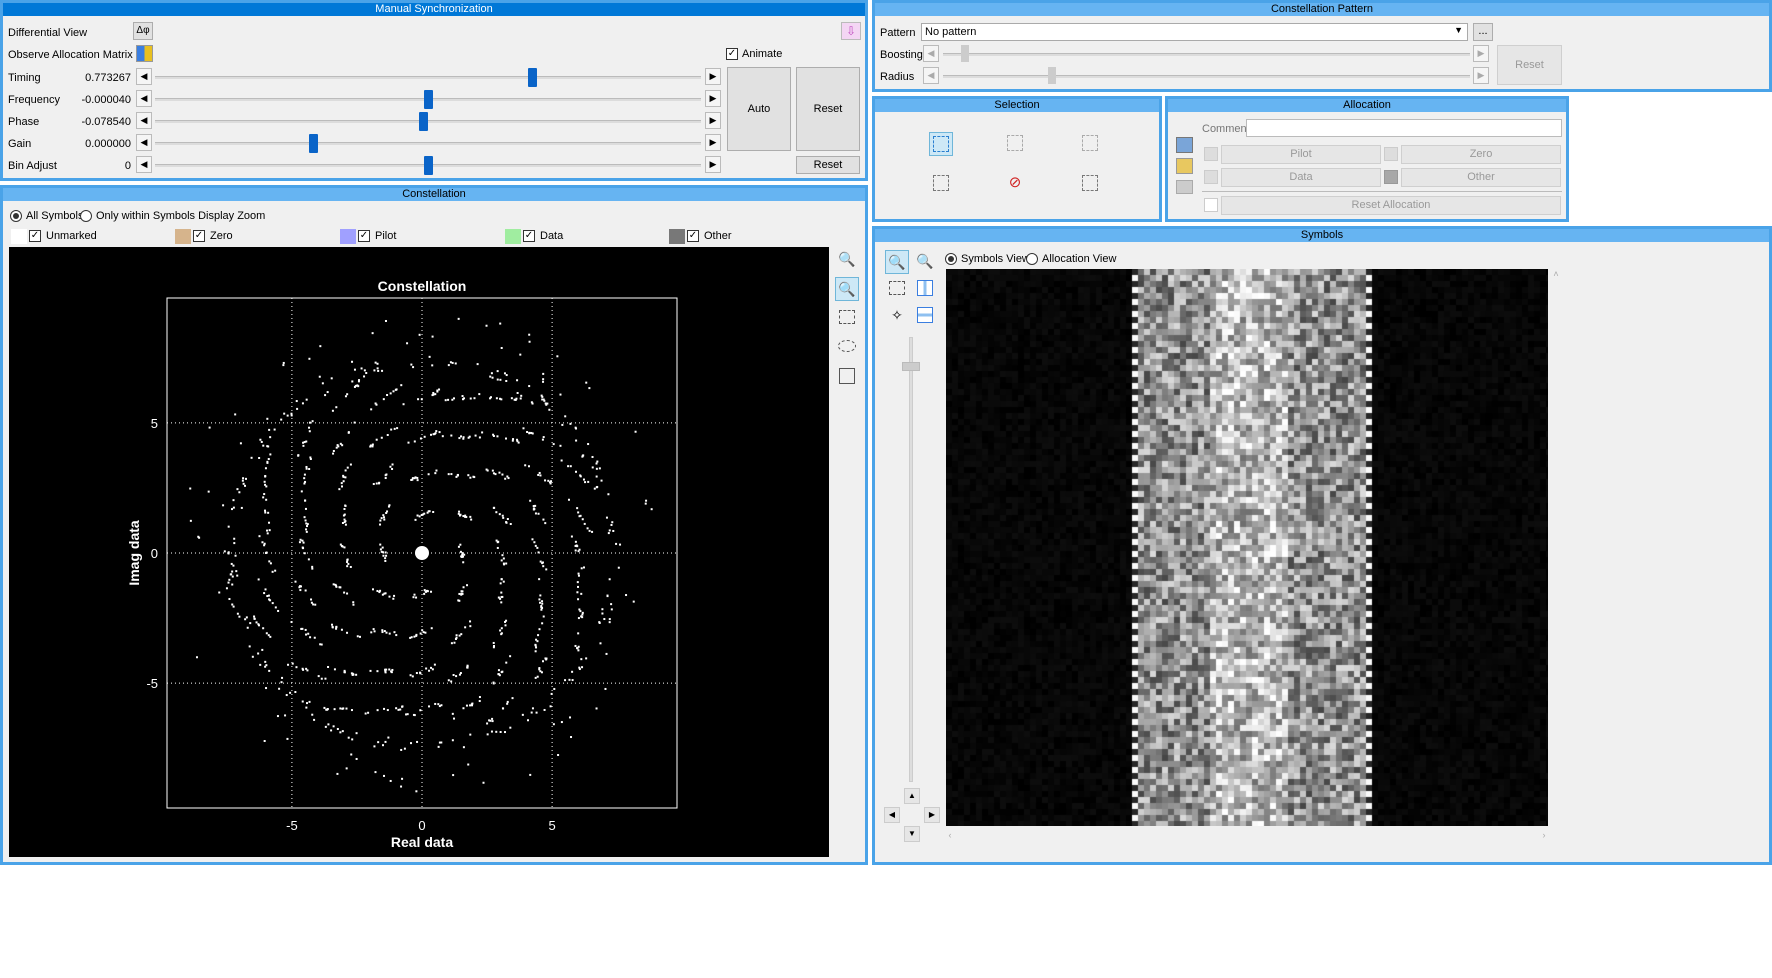  What do you see at coordinates (925, 262) in the screenshot?
I see `symbols-zoom-in-icon: 🔍` at bounding box center [925, 262].